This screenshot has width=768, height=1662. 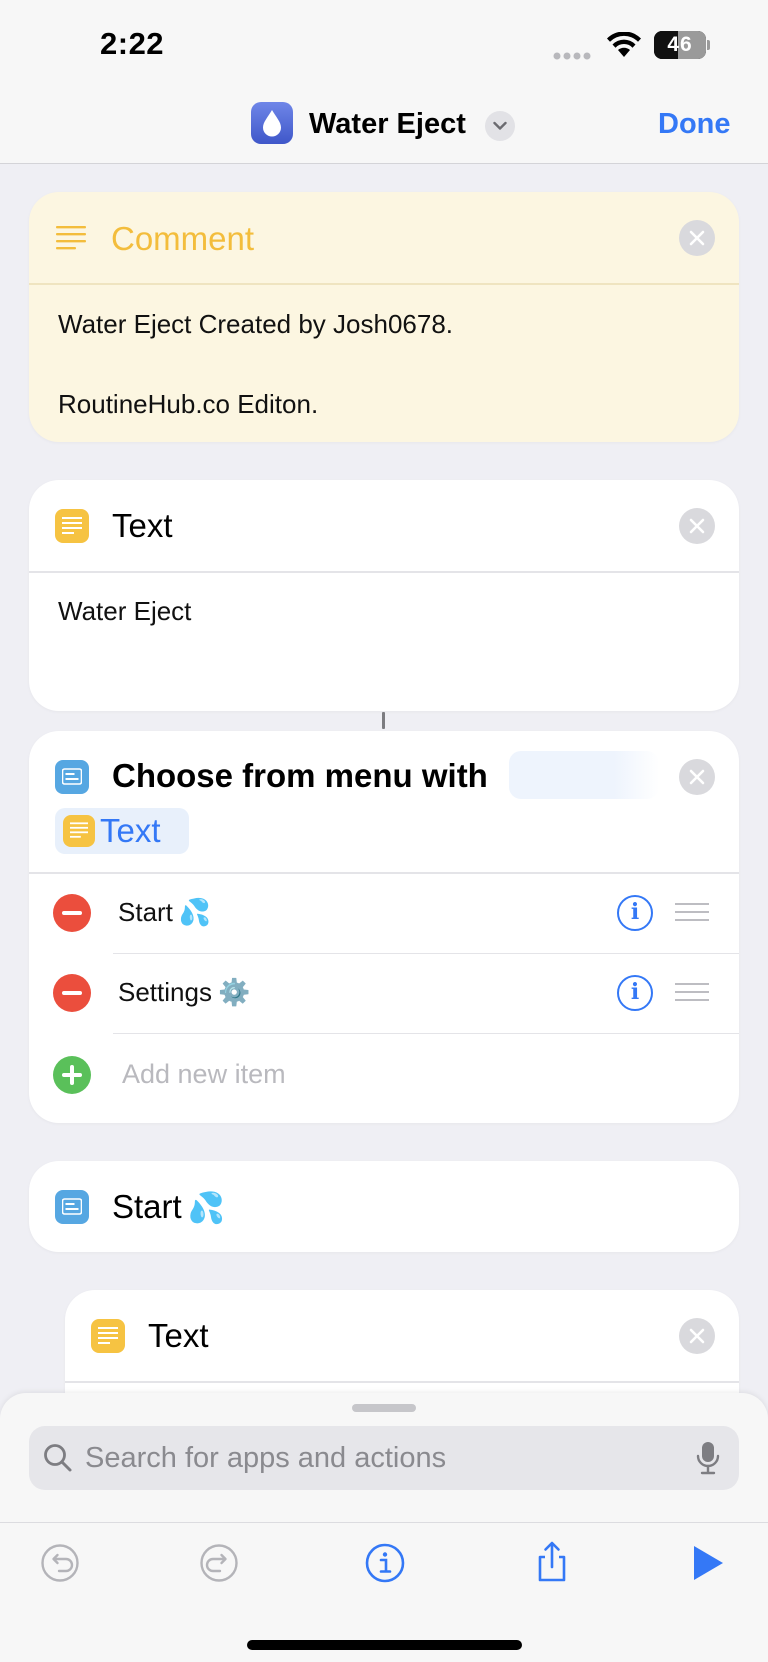 I want to click on microphone-icon, so click(x=708, y=1458).